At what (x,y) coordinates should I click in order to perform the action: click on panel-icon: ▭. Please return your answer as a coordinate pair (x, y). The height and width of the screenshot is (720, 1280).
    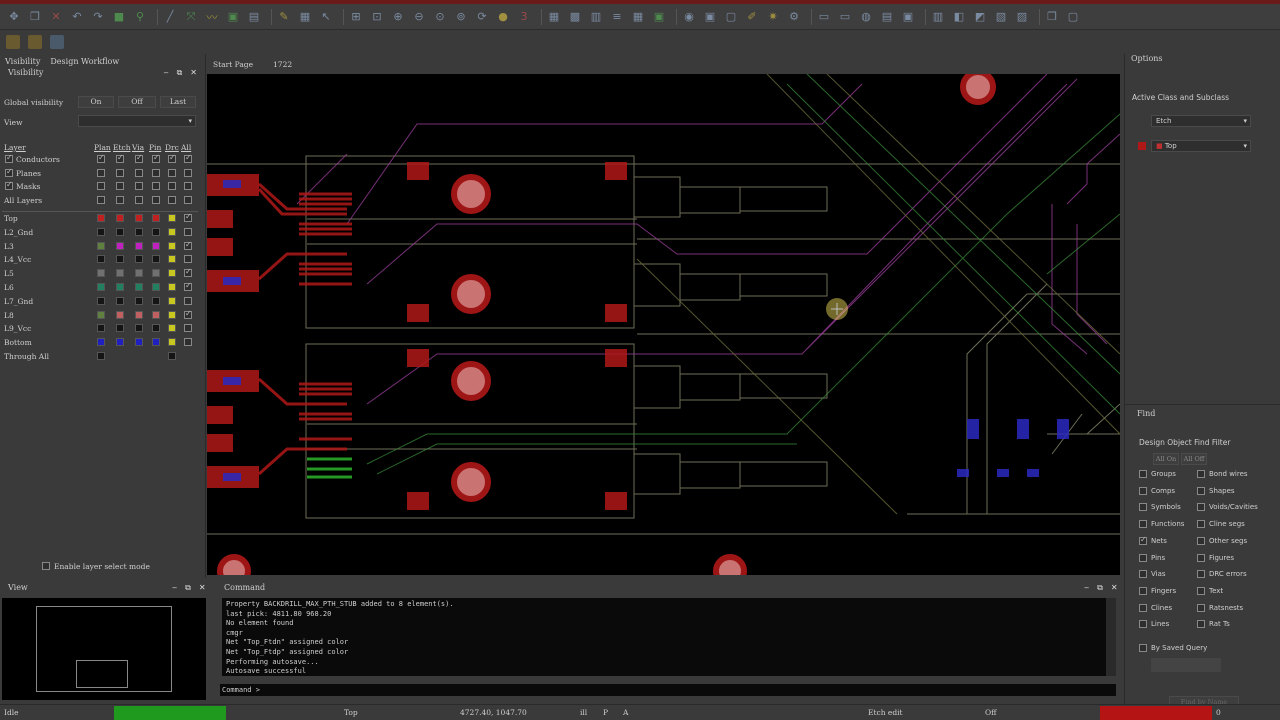
    Looking at the image, I should click on (845, 17).